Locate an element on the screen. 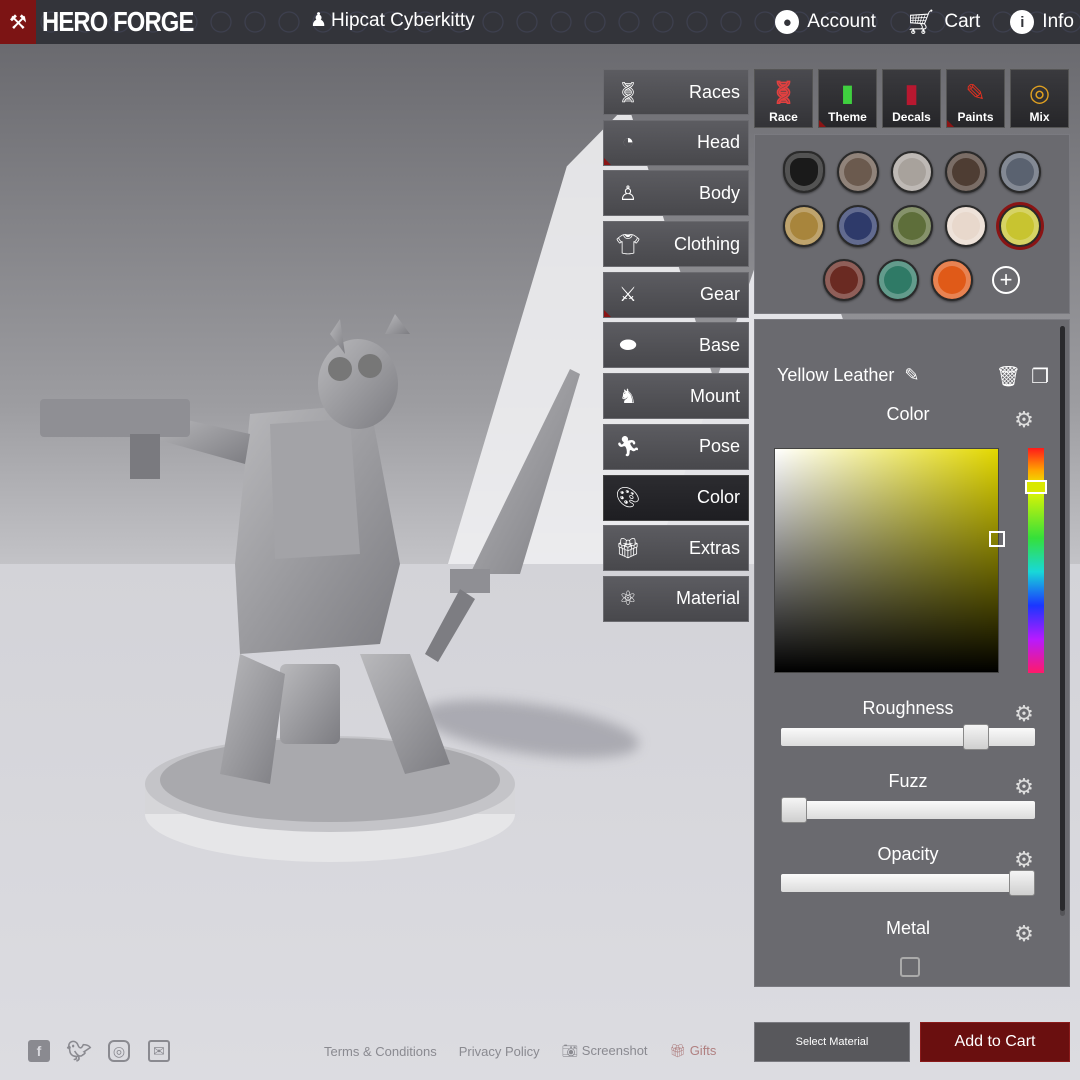 This screenshot has height=1080, width=1080. tab-mix: ◎ Mix is located at coordinates (1039, 98).